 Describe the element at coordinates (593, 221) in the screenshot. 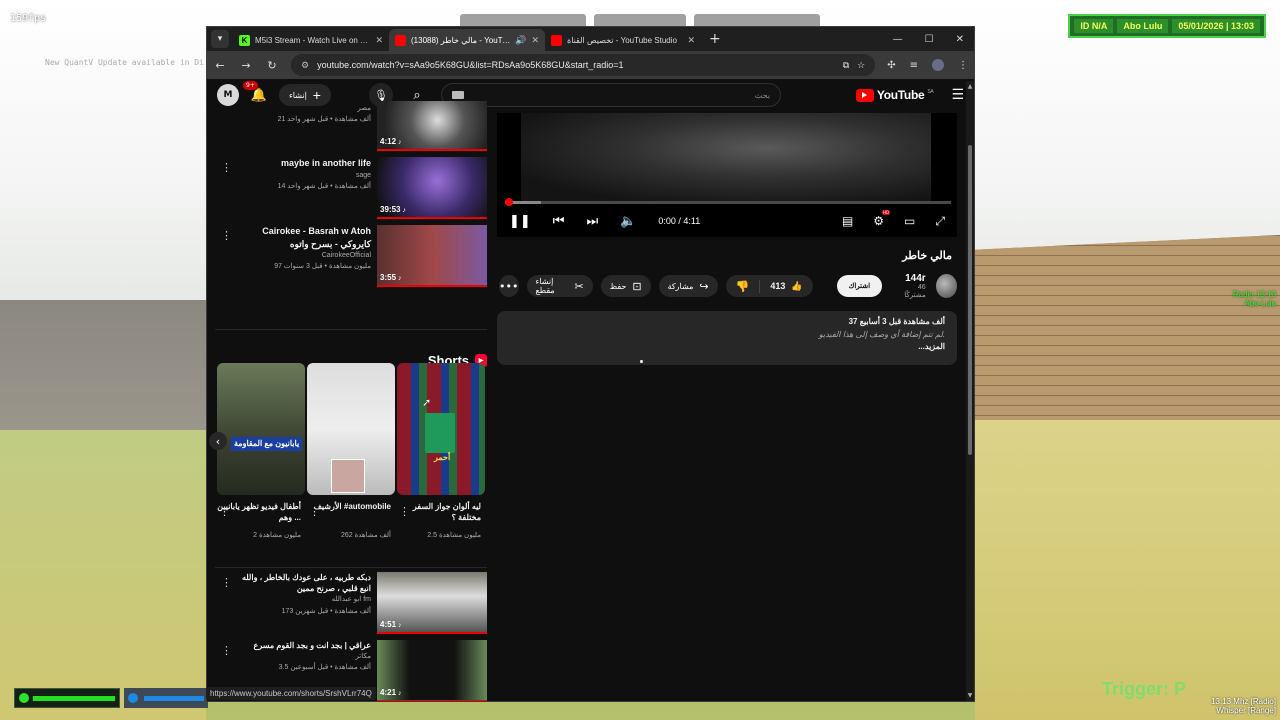

I see `next-icon: ⏭` at that location.